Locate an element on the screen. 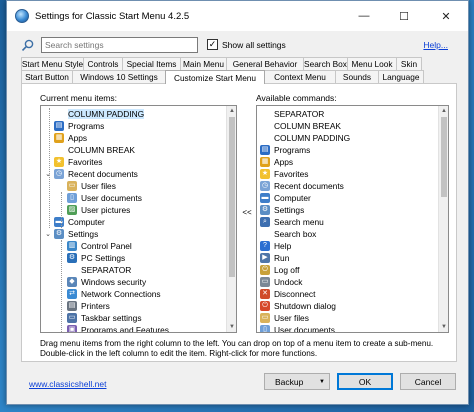  item-label: Programs is located at coordinates (86, 126).